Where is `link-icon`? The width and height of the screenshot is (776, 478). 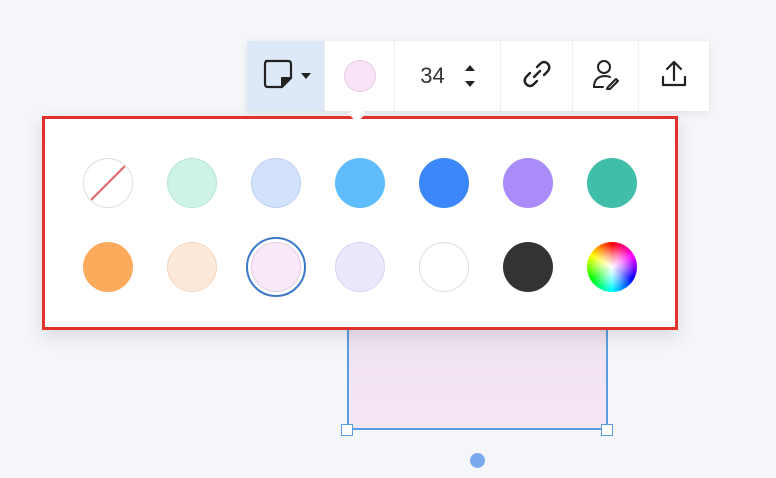
link-icon is located at coordinates (537, 76).